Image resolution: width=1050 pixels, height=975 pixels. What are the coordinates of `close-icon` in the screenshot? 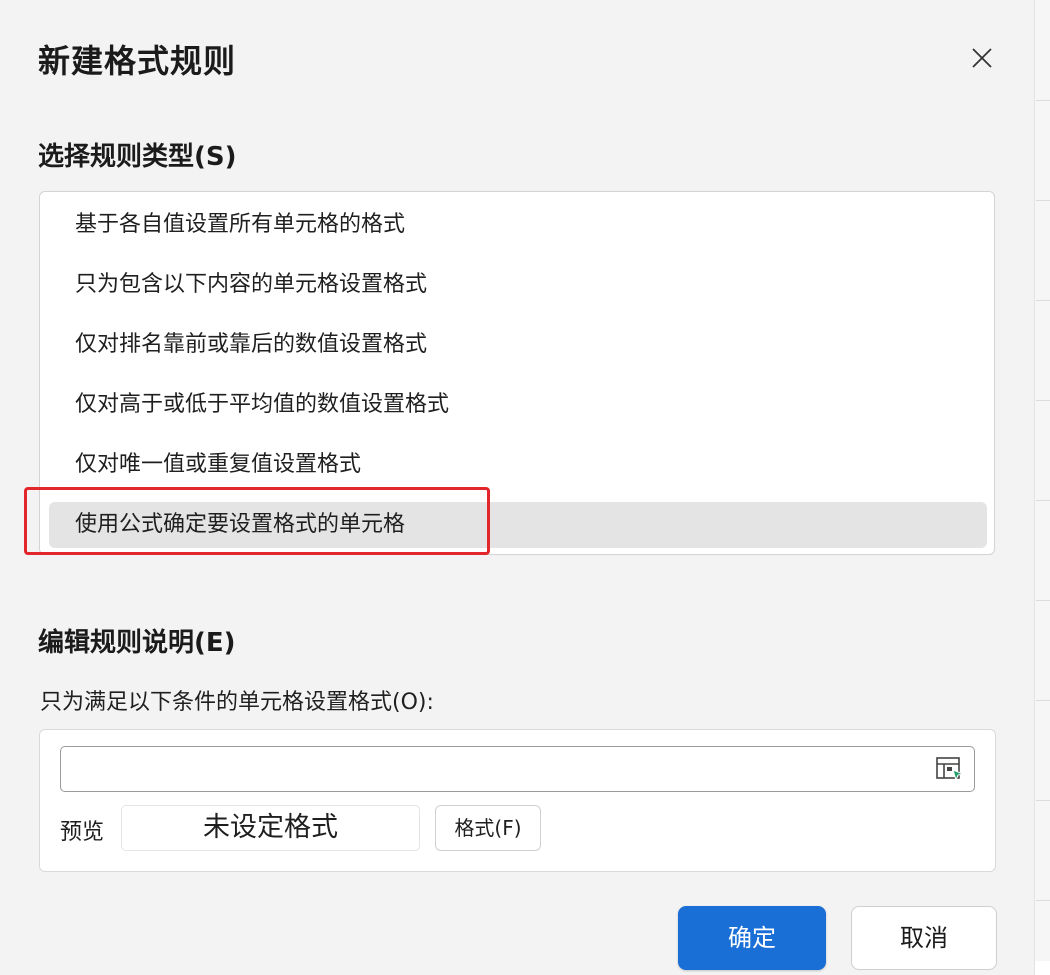 It's located at (982, 58).